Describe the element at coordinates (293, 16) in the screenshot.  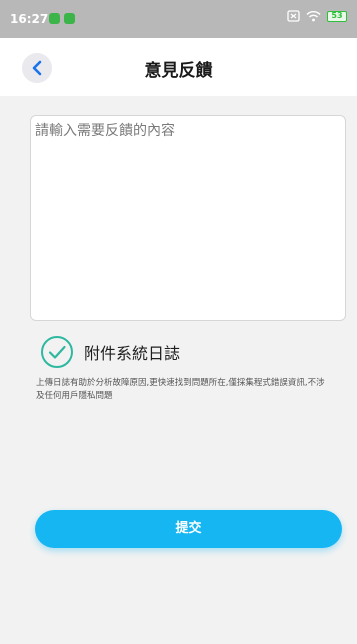
I see `sim-icon` at that location.